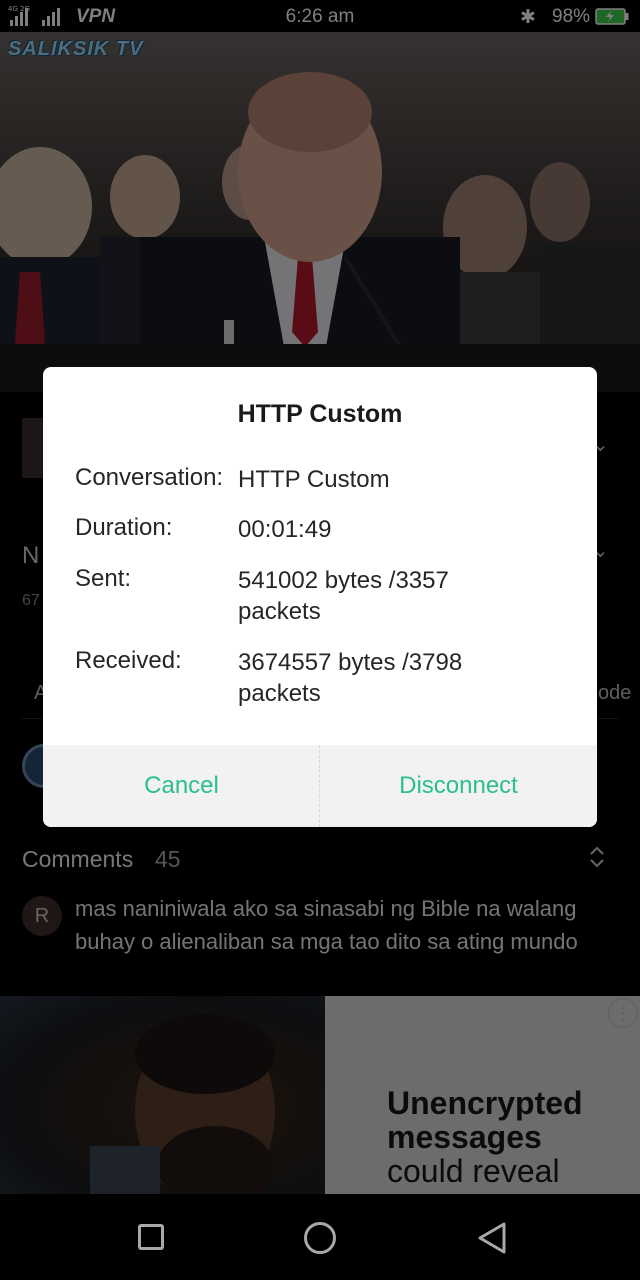  What do you see at coordinates (128, 660) in the screenshot?
I see `received-label: Received:` at bounding box center [128, 660].